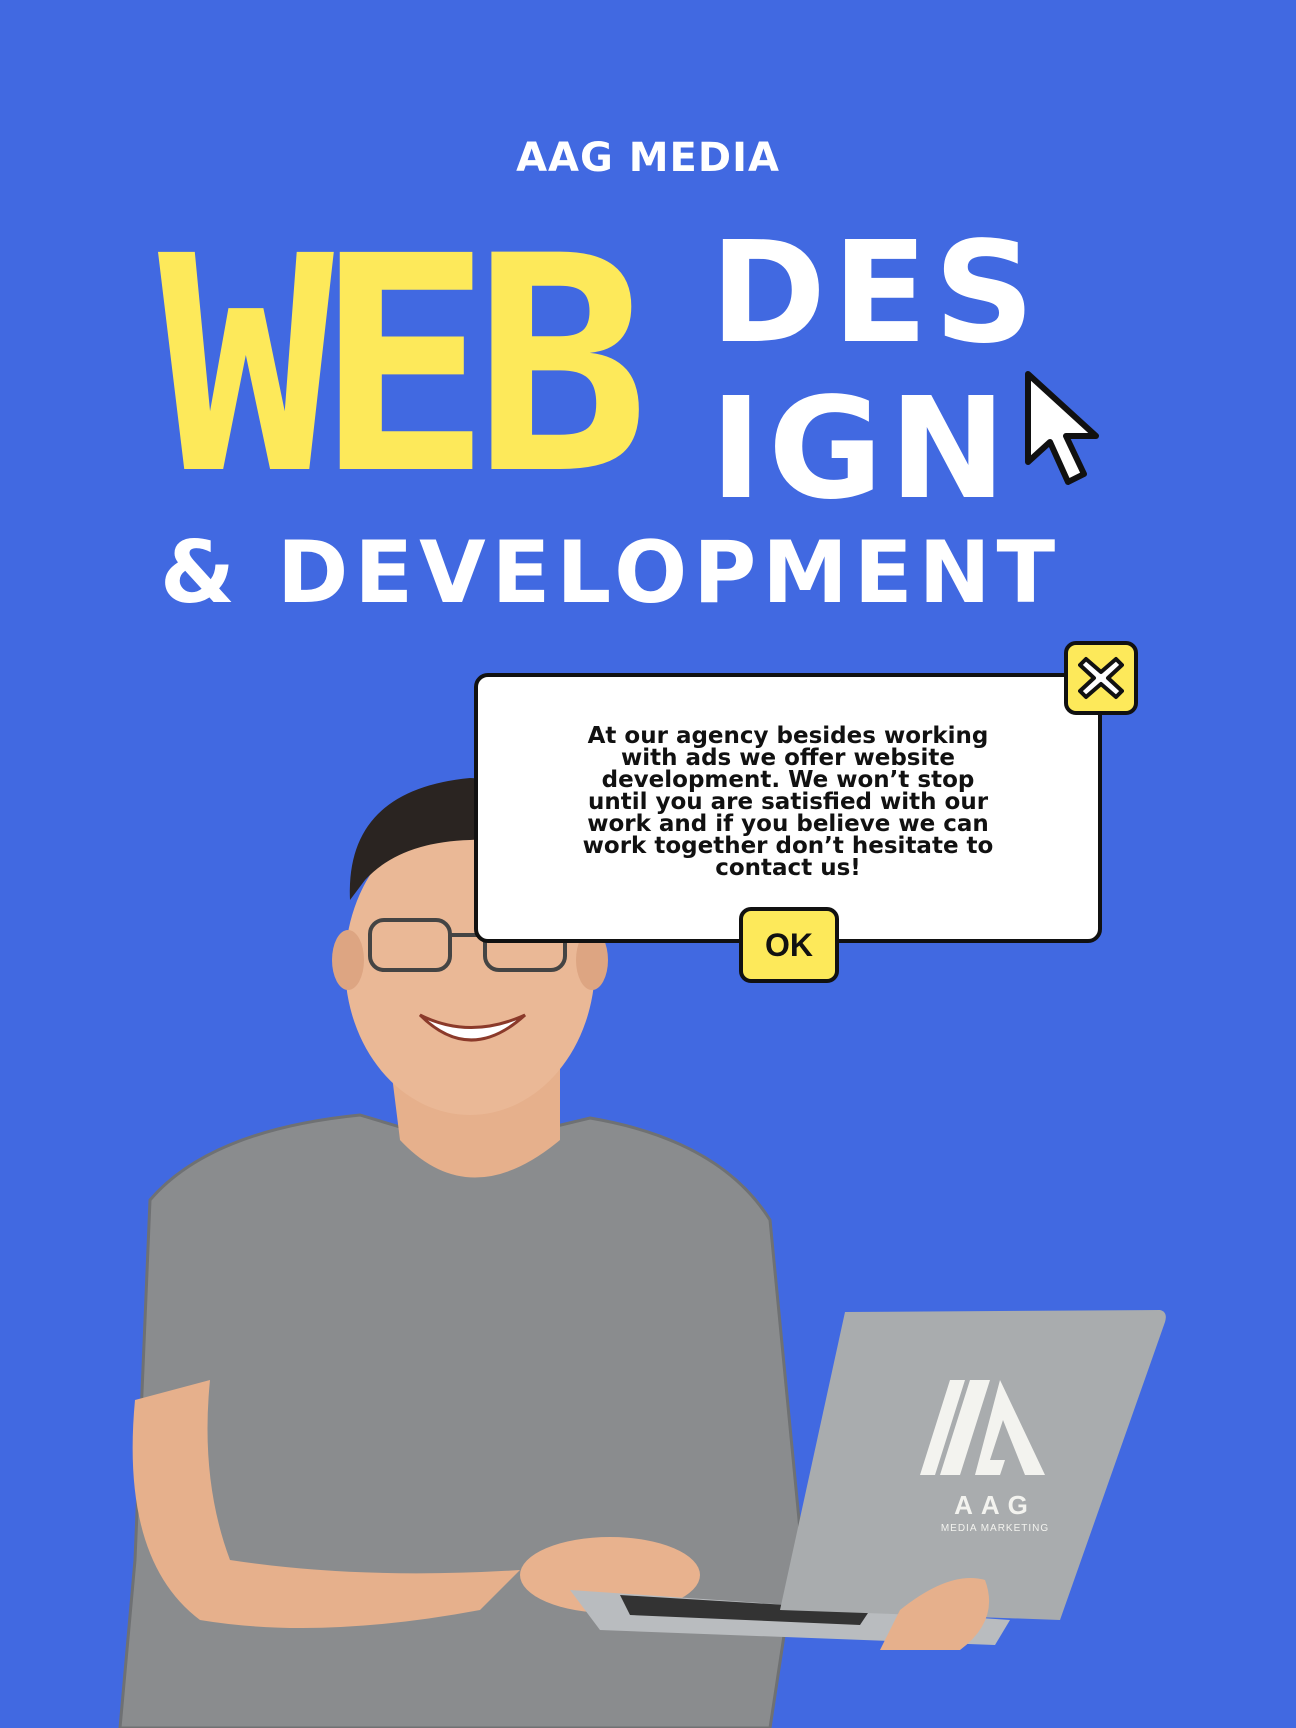  I want to click on headline-web: WEB, so click(403, 366).